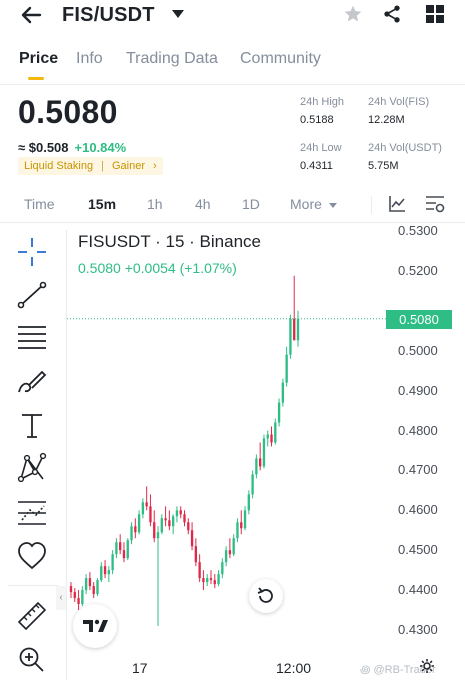 This screenshot has width=465, height=684. I want to click on change-percent: +10.84%, so click(100, 147).